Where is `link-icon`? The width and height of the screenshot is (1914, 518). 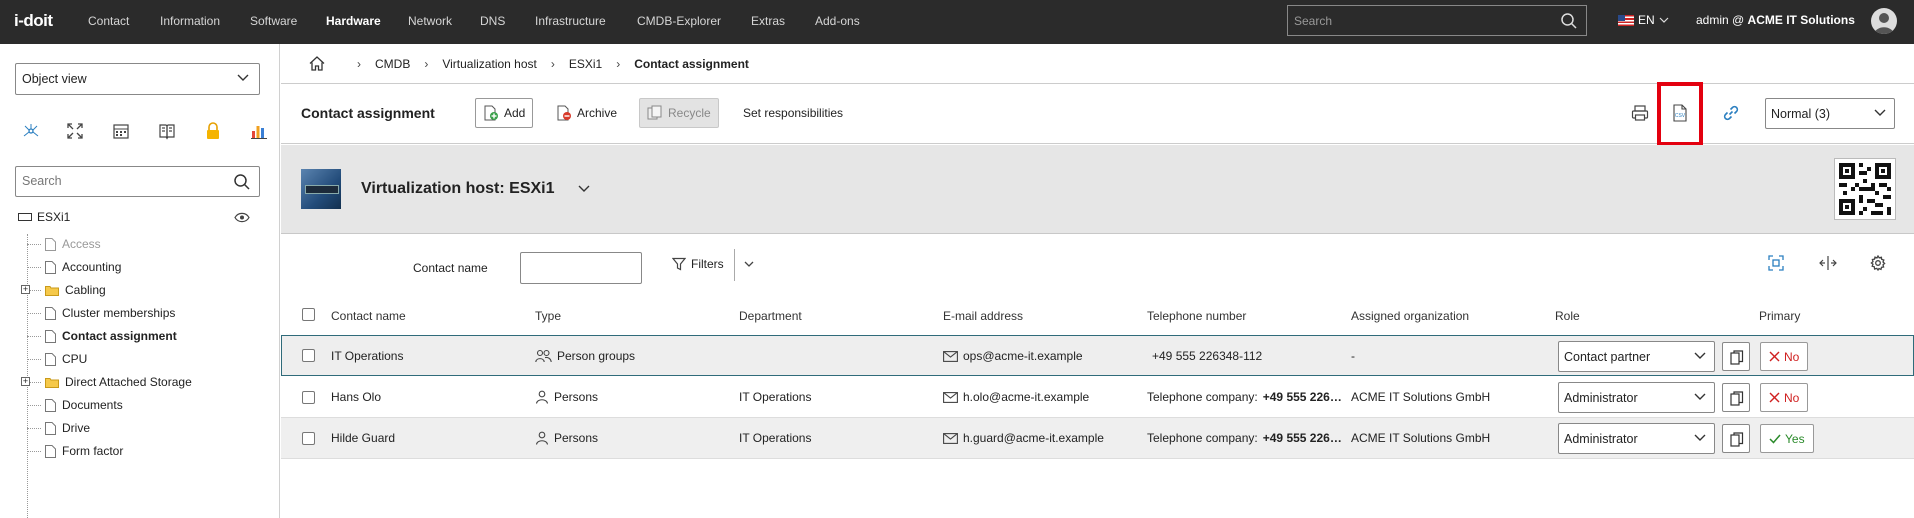 link-icon is located at coordinates (1731, 113).